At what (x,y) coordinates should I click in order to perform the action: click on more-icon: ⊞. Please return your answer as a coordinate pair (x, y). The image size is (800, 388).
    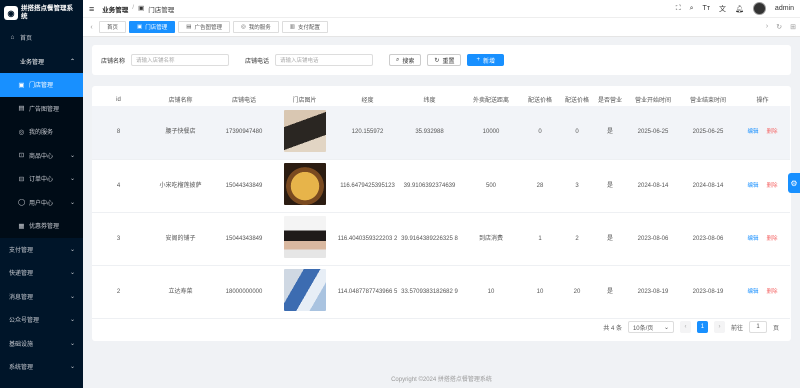
    Looking at the image, I should click on (793, 27).